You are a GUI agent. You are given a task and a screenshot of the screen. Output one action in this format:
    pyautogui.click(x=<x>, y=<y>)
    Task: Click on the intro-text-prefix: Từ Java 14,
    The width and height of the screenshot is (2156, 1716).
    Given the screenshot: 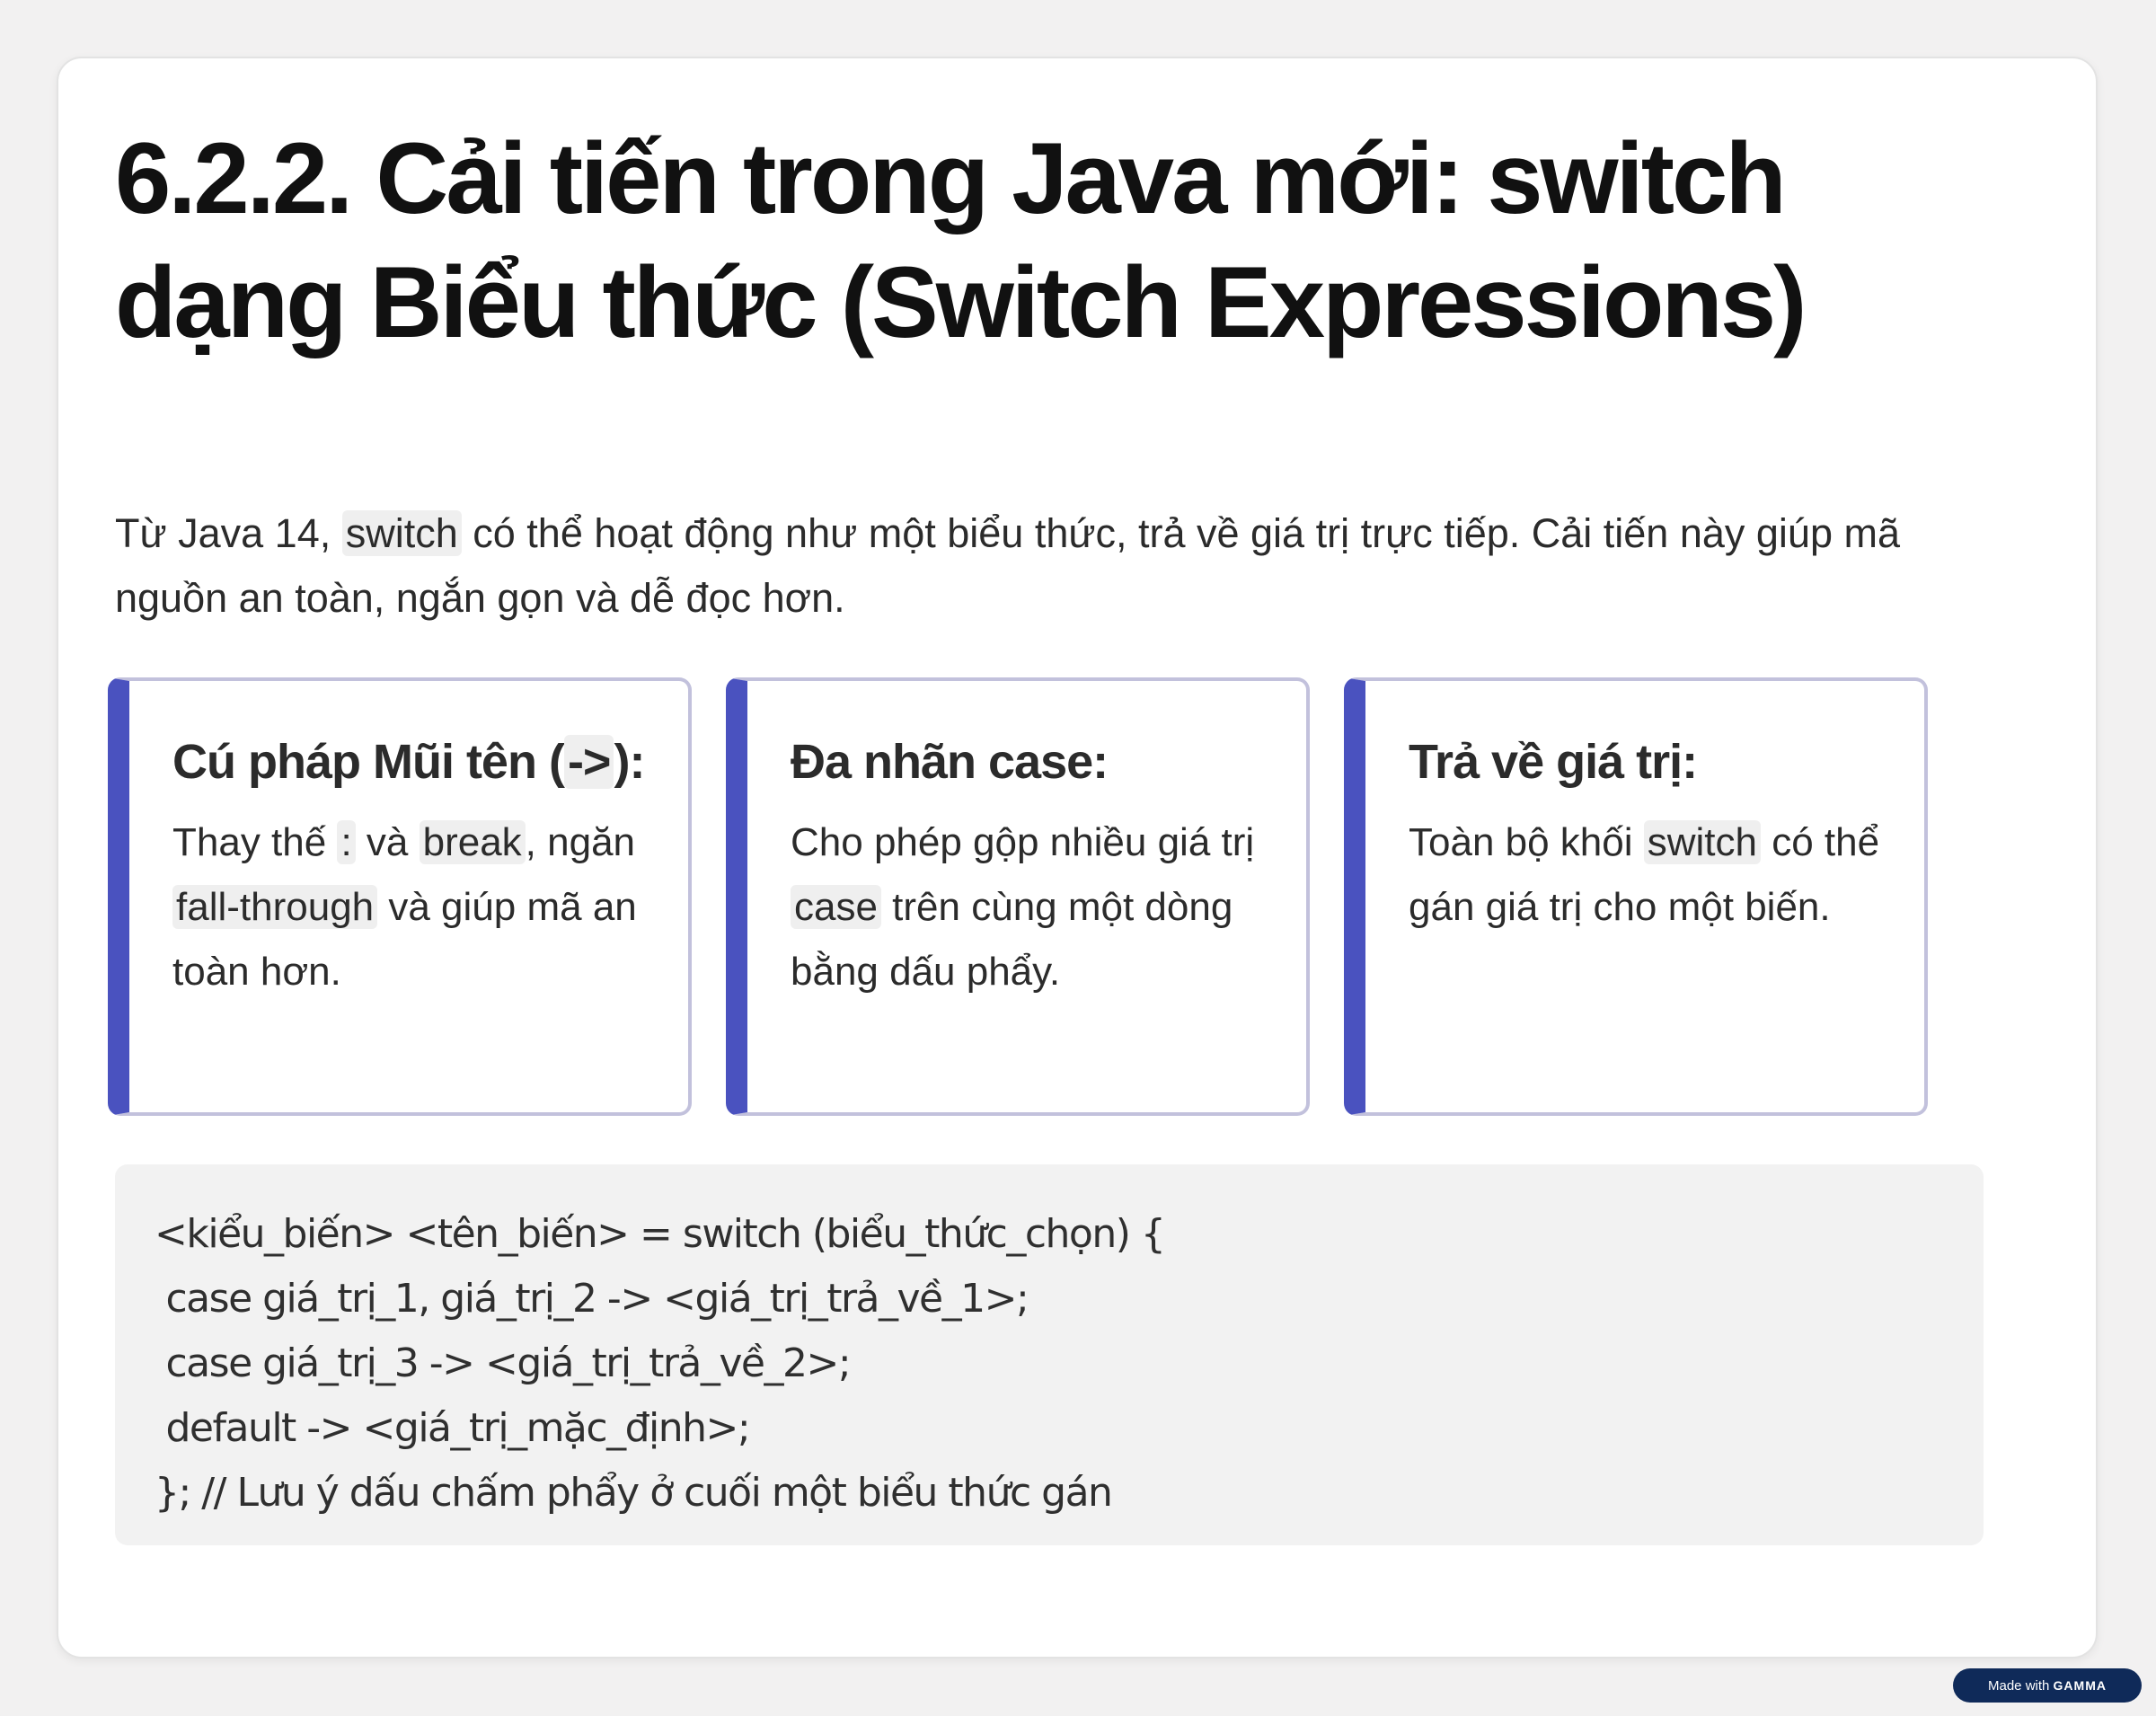 What is the action you would take?
    pyautogui.click(x=228, y=533)
    